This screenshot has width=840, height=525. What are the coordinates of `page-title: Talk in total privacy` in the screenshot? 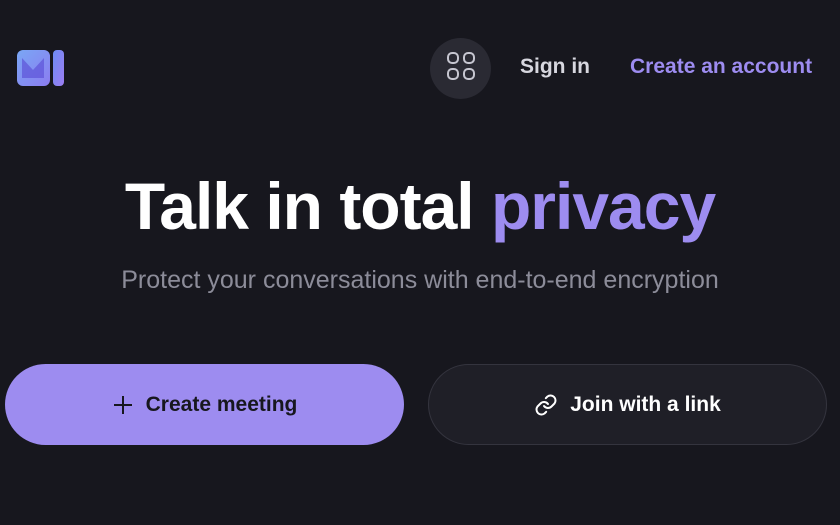 It's located at (420, 206).